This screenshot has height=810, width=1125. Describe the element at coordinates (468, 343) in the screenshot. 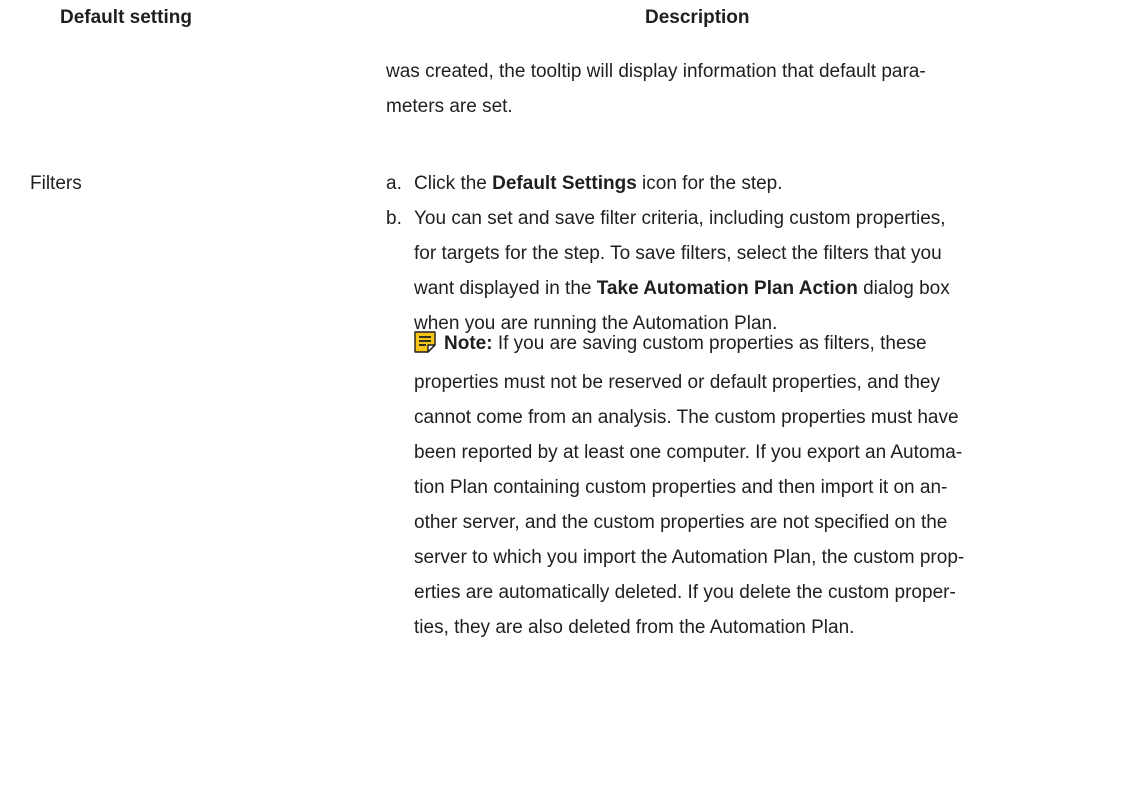

I see `note-label: Note:` at that location.